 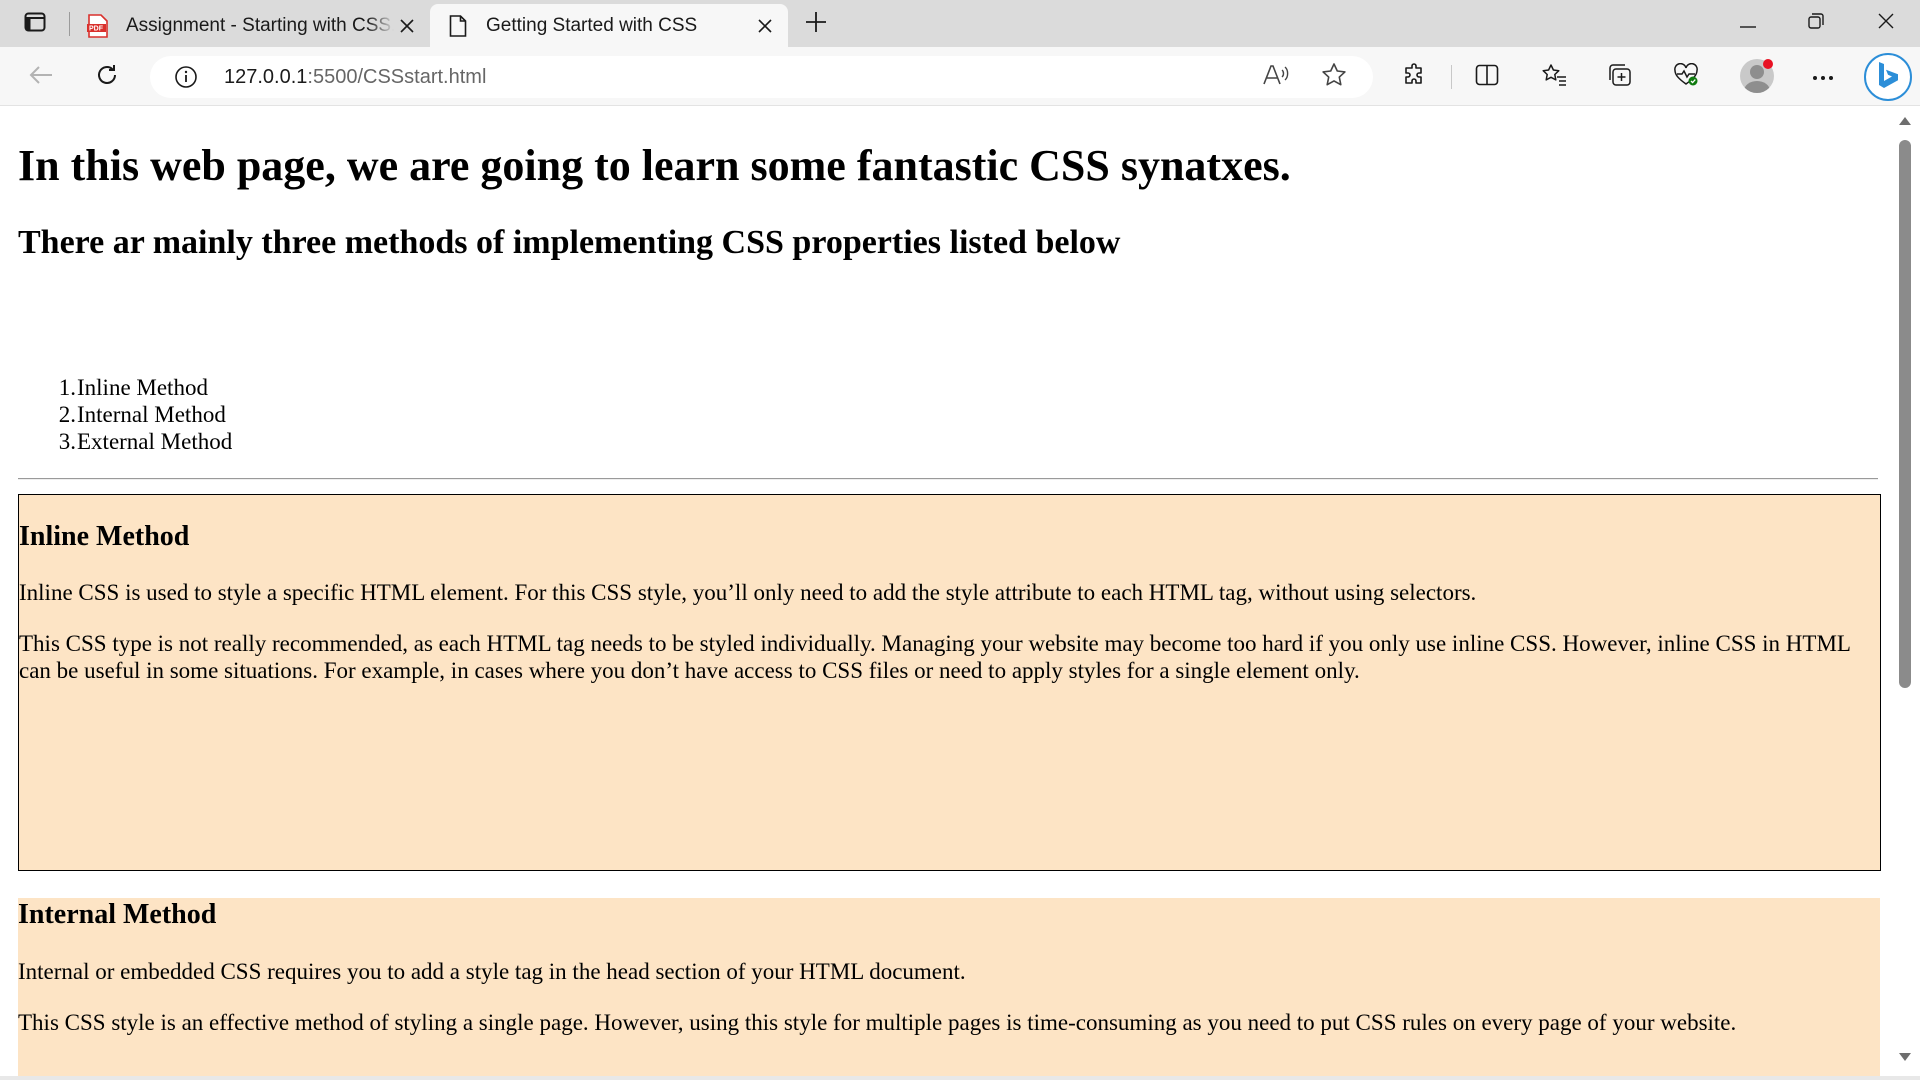 I want to click on restore-icon, so click(x=1816, y=23).